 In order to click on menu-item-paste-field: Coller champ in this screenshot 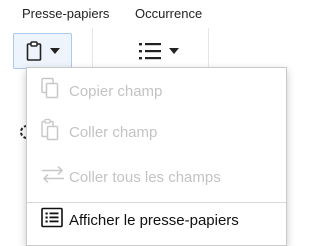, I will do `click(156, 132)`.